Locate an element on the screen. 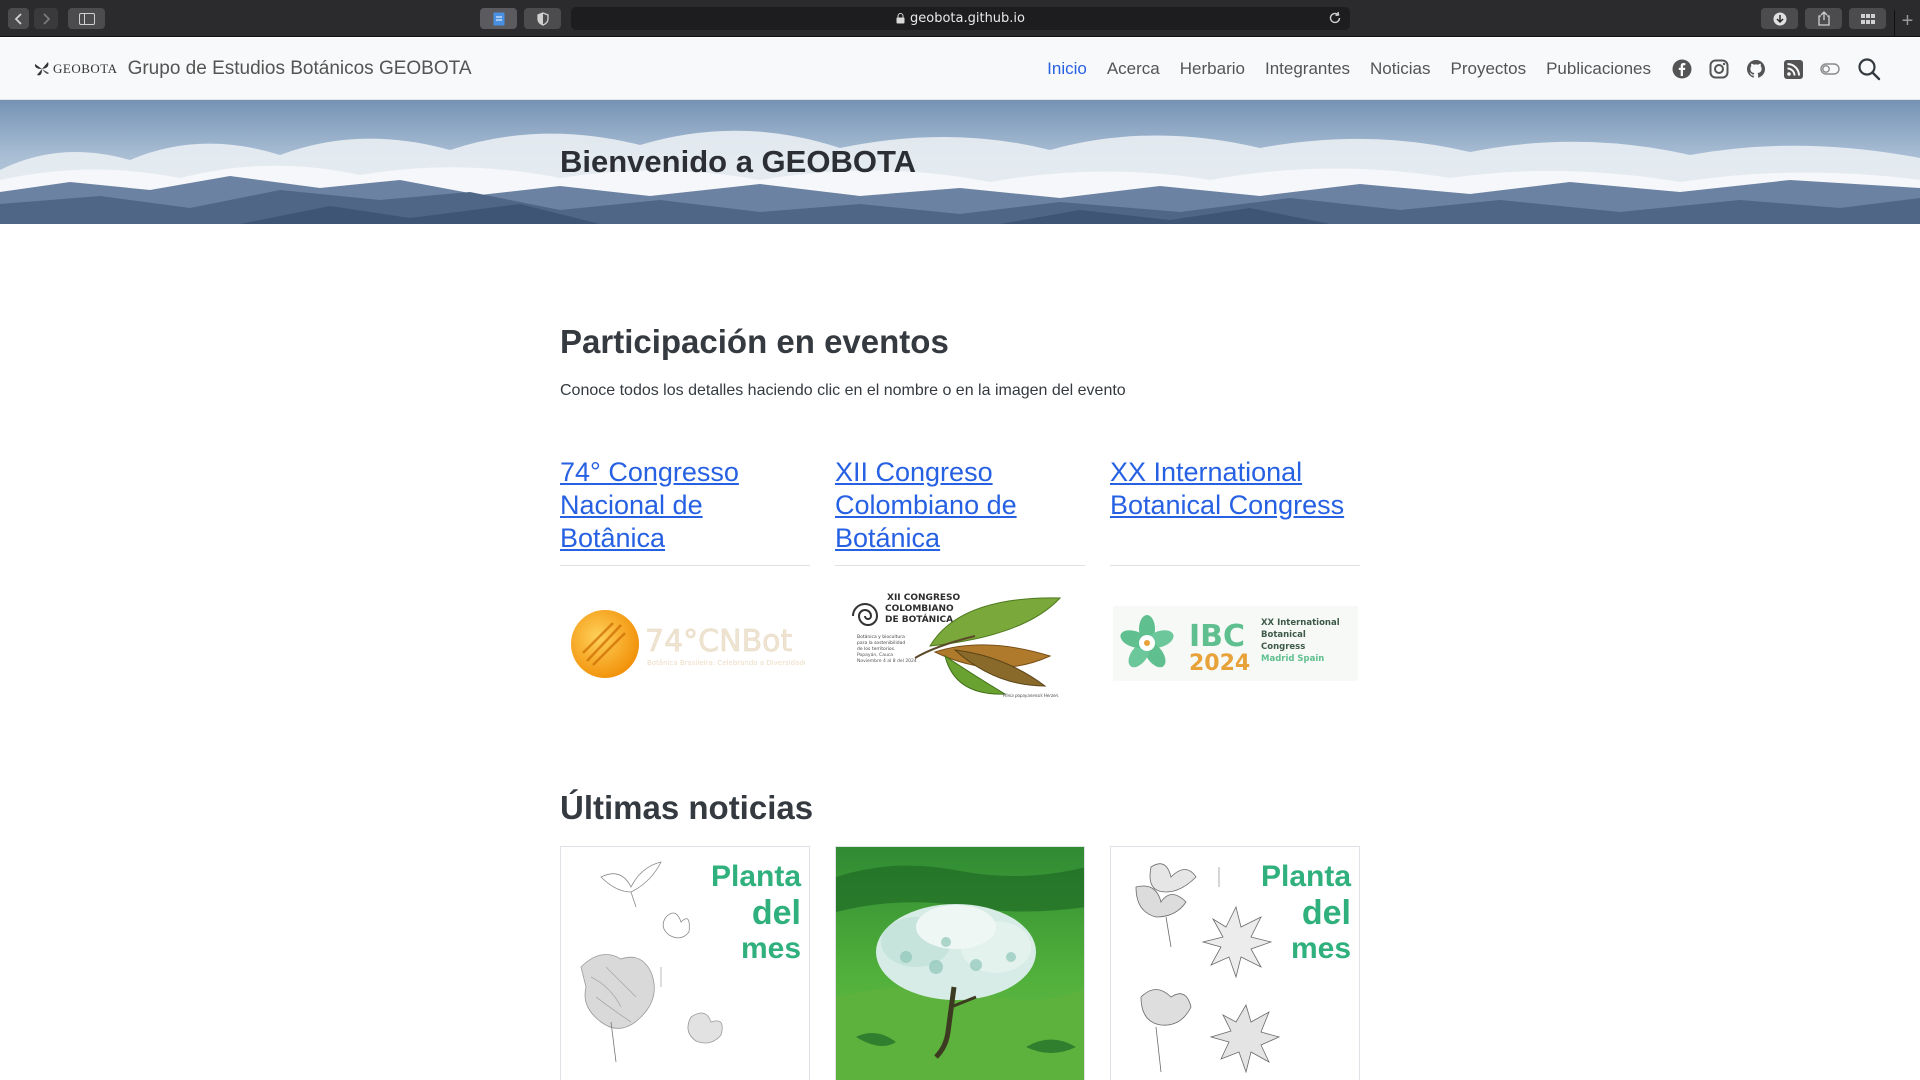  new-tab-button: + is located at coordinates (1907, 23).